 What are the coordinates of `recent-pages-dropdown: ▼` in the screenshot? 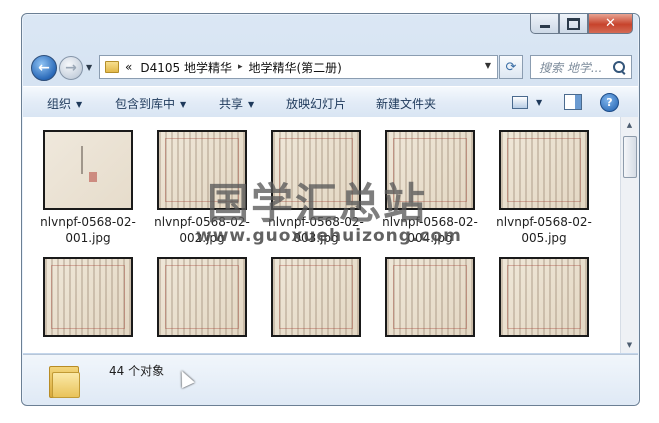 It's located at (89, 67).